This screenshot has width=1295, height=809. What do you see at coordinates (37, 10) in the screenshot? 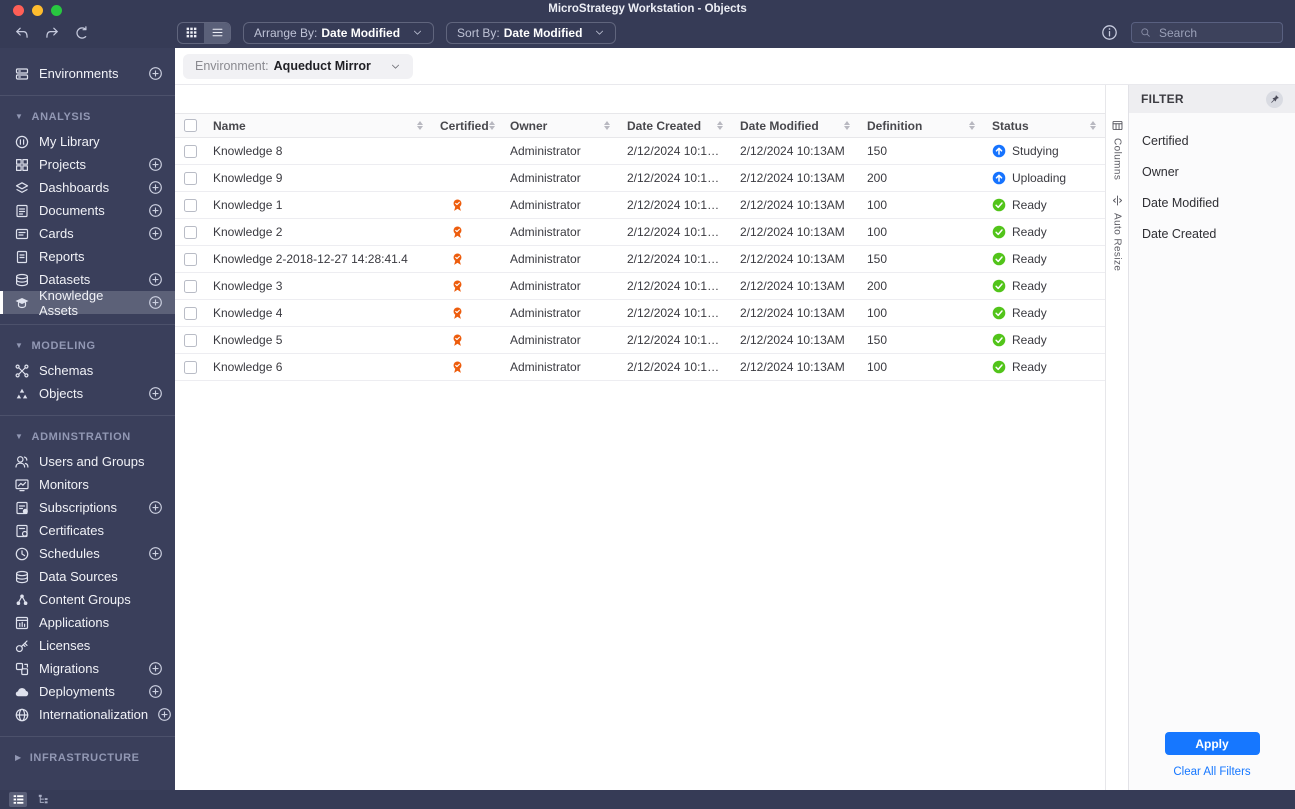
I see `minimize-window-button` at bounding box center [37, 10].